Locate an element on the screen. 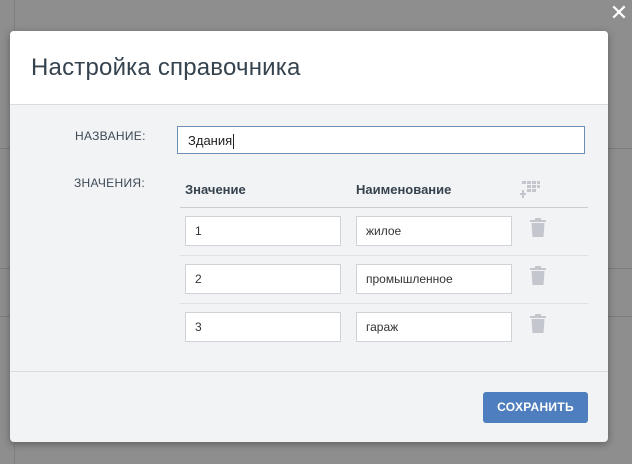 Image resolution: width=632 pixels, height=464 pixels. table-add-icon is located at coordinates (530, 189).